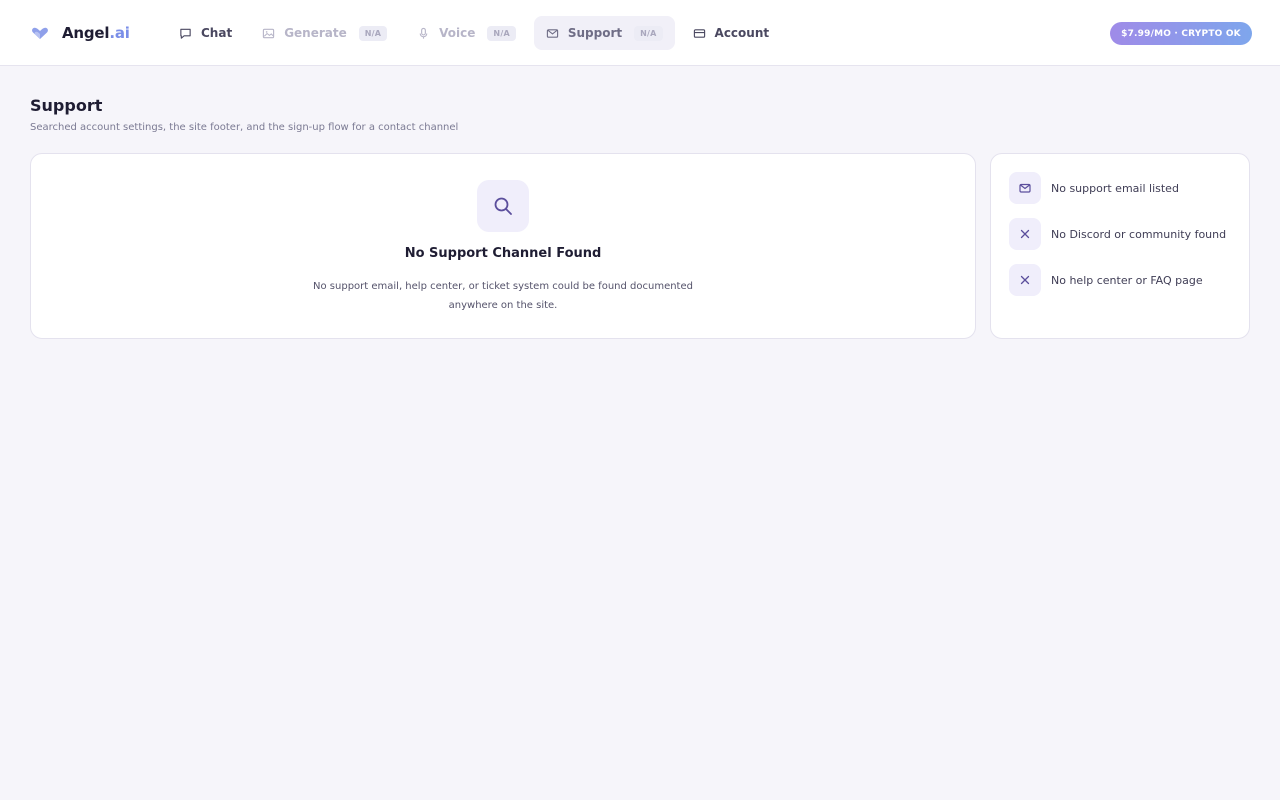 This screenshot has height=800, width=1280. Describe the element at coordinates (503, 253) in the screenshot. I see `empty-state-title: No Support Channel Found` at that location.